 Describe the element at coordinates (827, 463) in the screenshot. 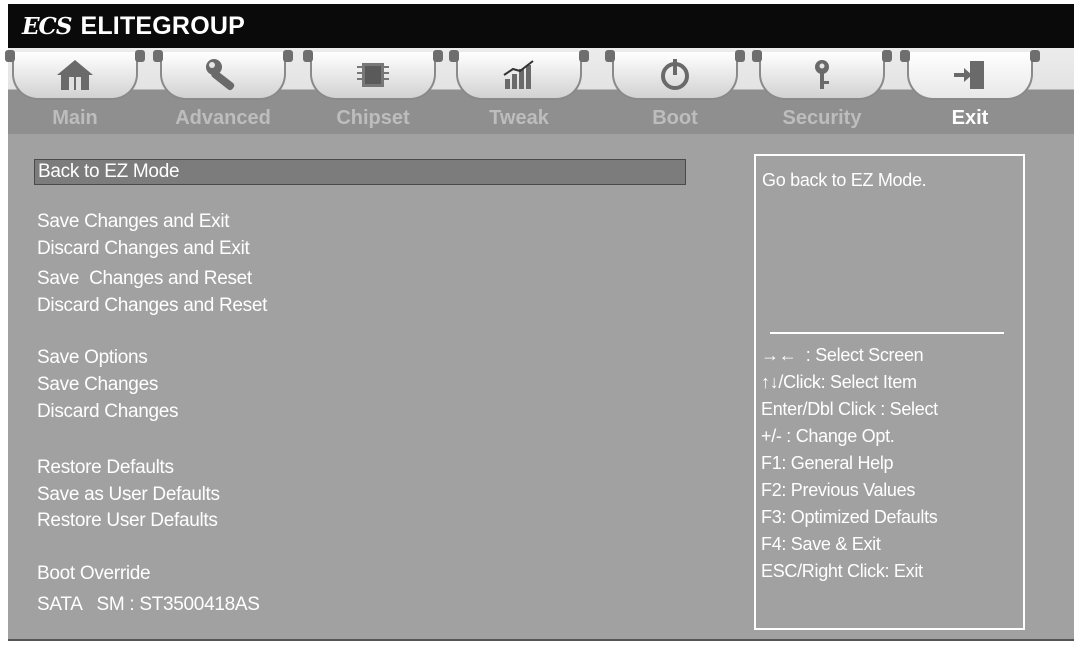

I see `key-hint: F1: General Help` at that location.